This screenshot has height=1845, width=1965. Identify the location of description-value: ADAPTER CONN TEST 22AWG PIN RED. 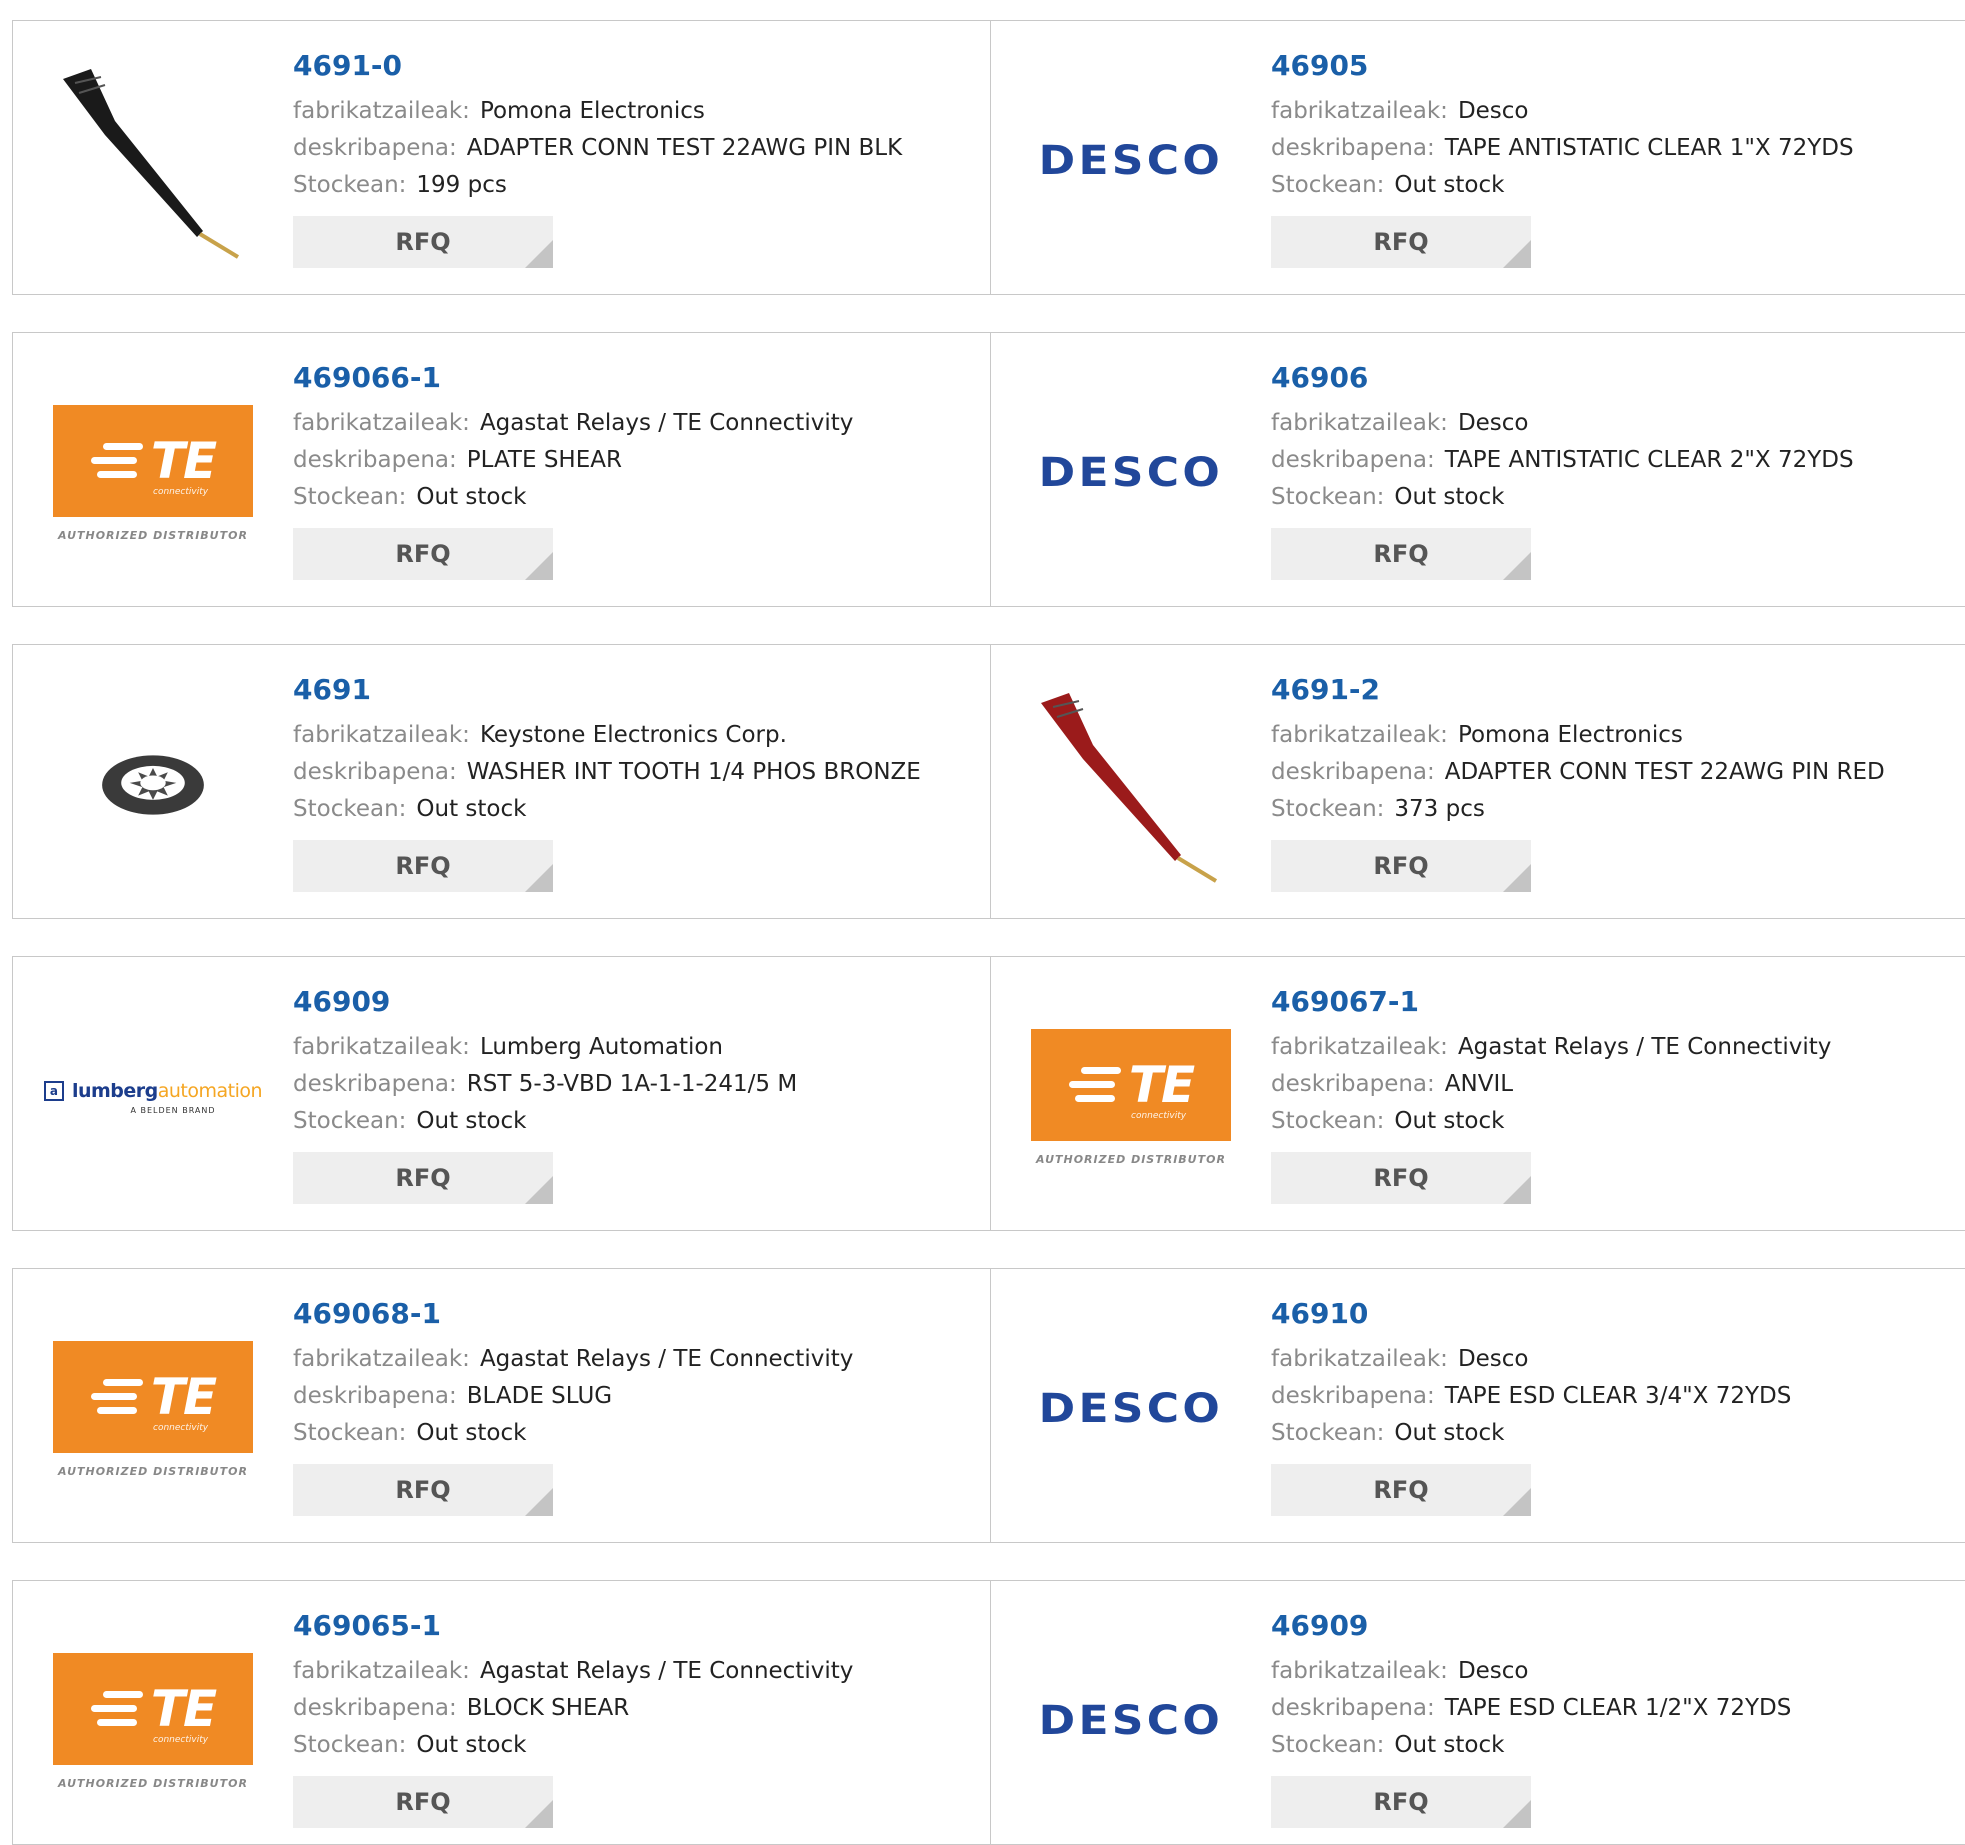
(1664, 771).